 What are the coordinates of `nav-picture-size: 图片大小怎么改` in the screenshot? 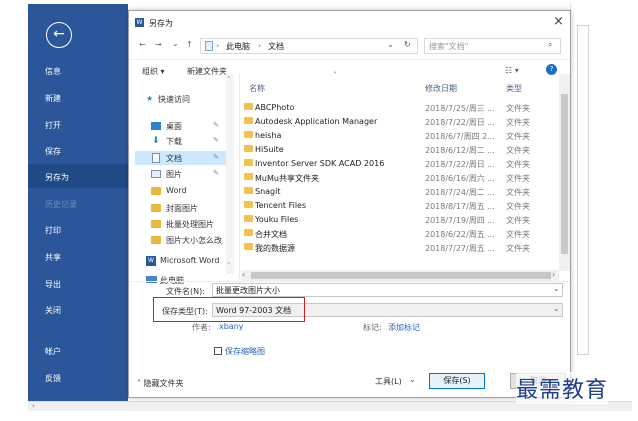 It's located at (195, 240).